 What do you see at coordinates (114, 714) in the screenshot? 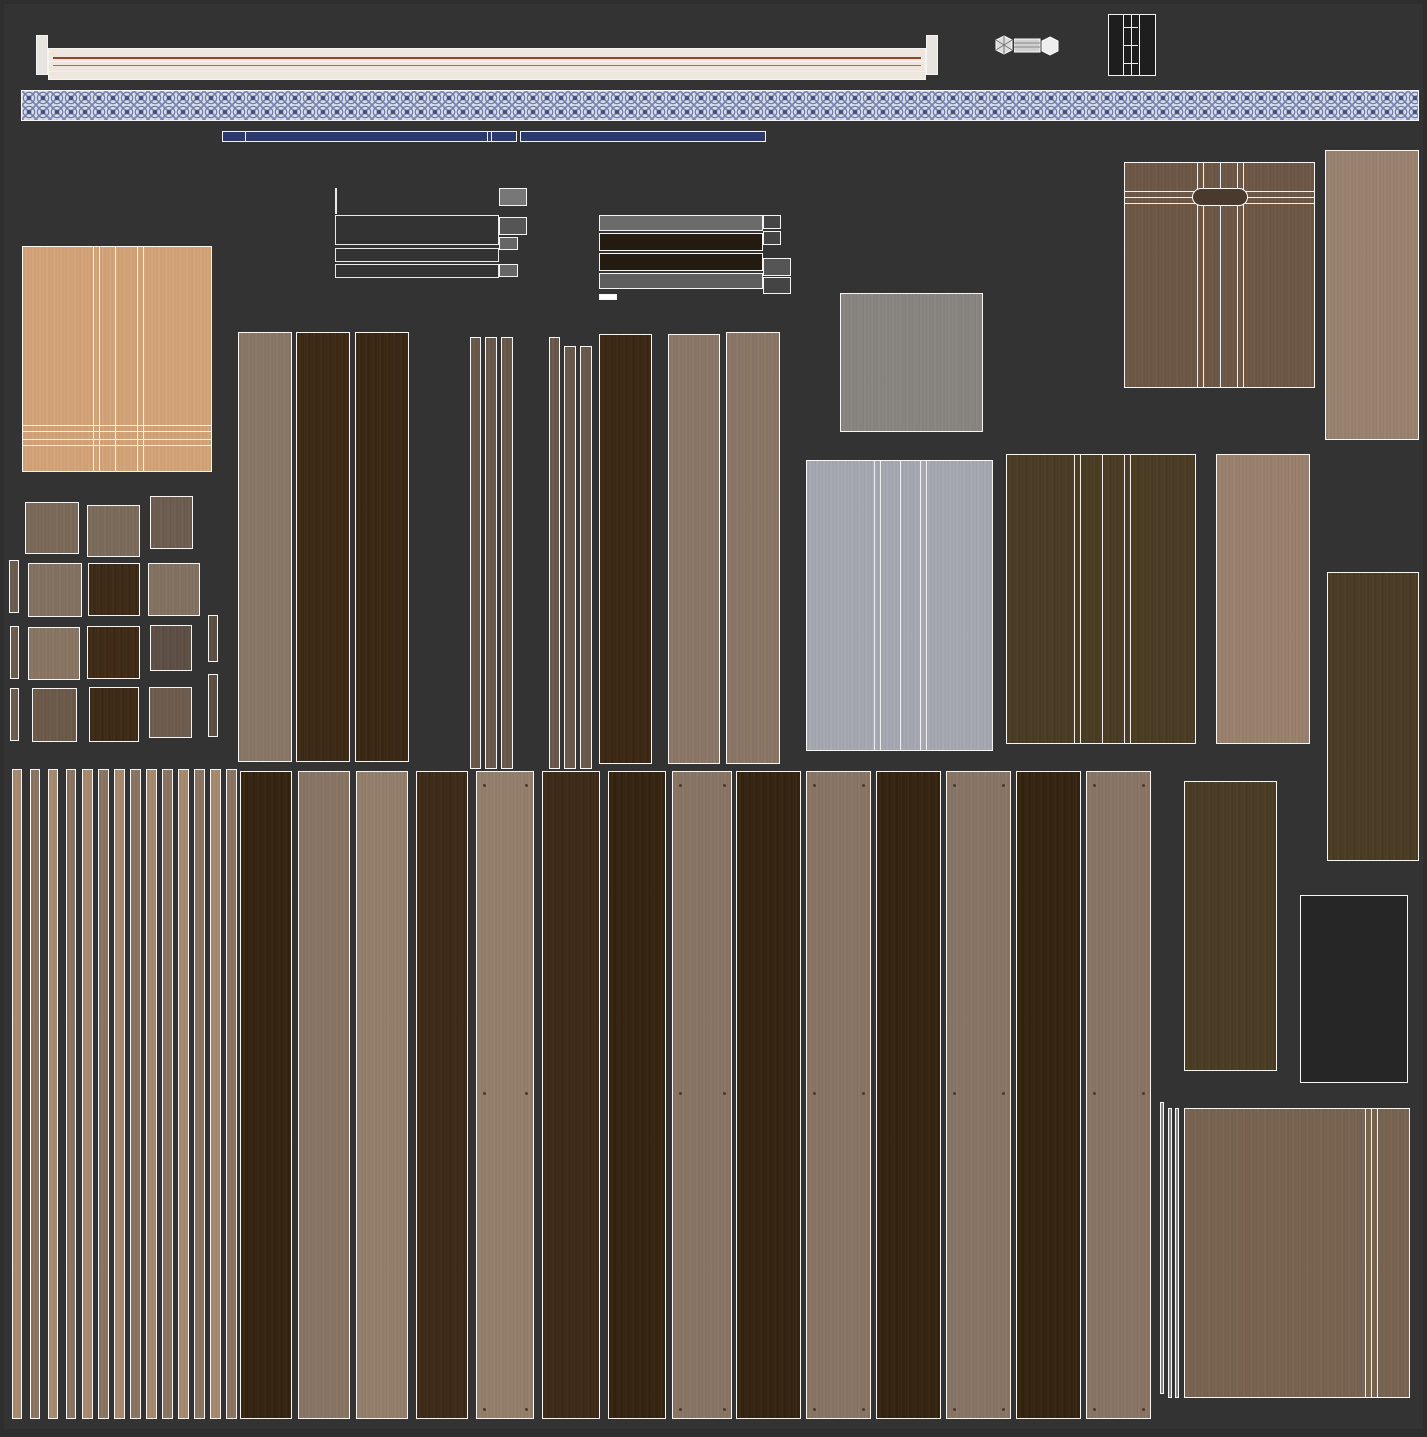
I see `block-d2` at bounding box center [114, 714].